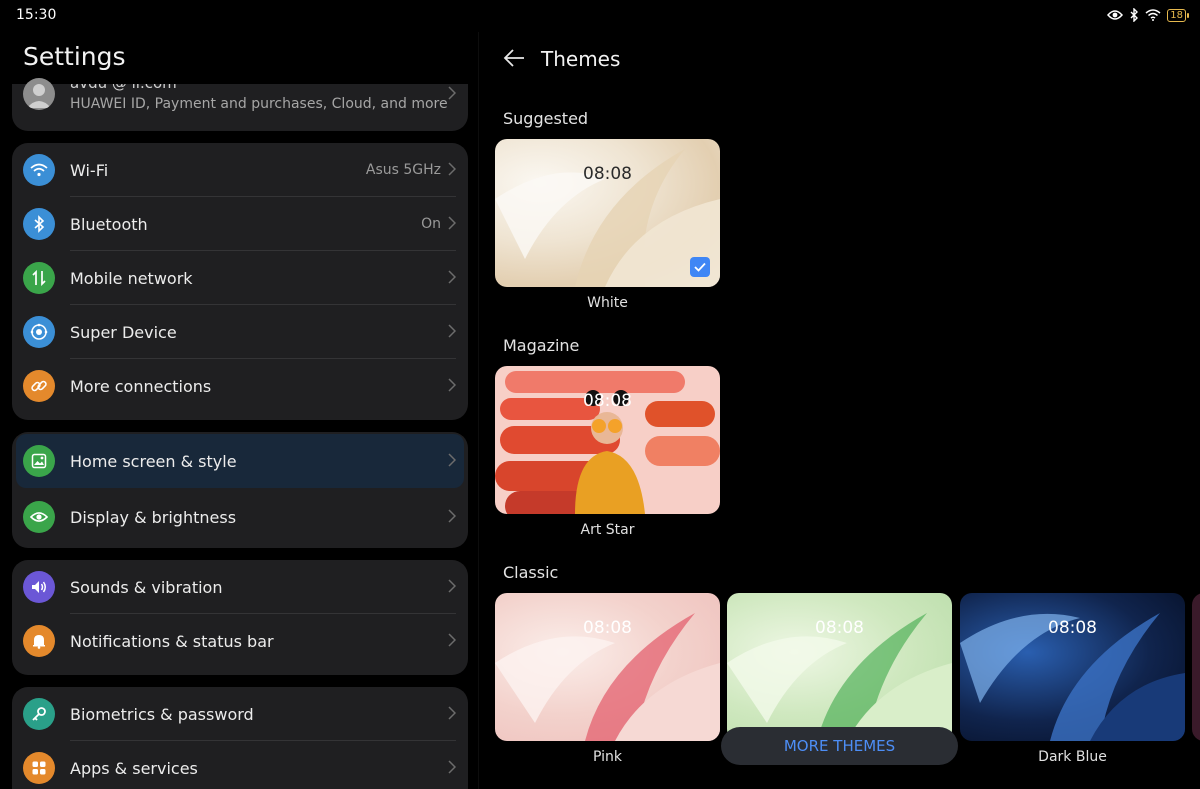 The image size is (1200, 789). I want to click on security-card: Biometrics & password Apps & services, so click(240, 738).